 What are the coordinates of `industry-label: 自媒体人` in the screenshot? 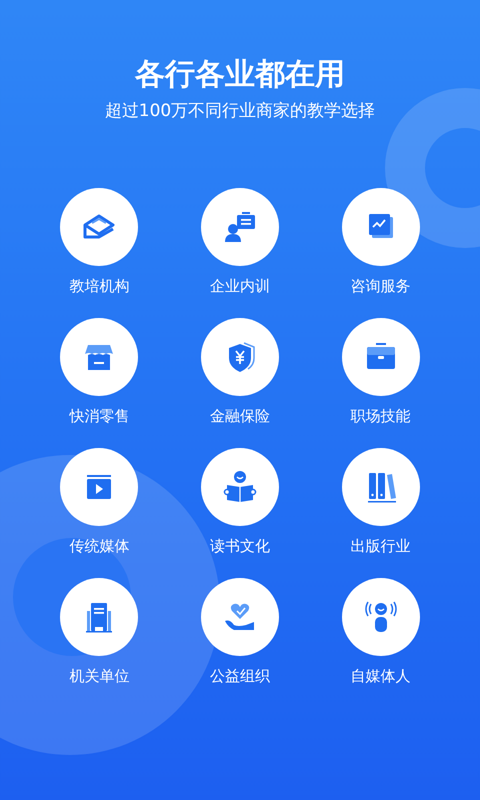 It's located at (380, 676).